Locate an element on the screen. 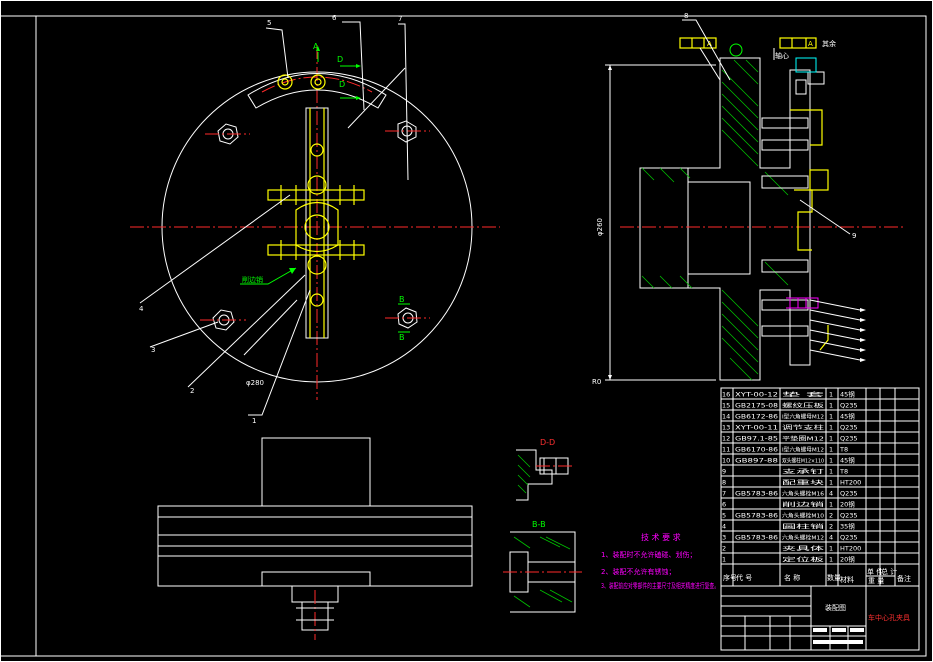  bom-cell-seq: 3 is located at coordinates (724, 538).